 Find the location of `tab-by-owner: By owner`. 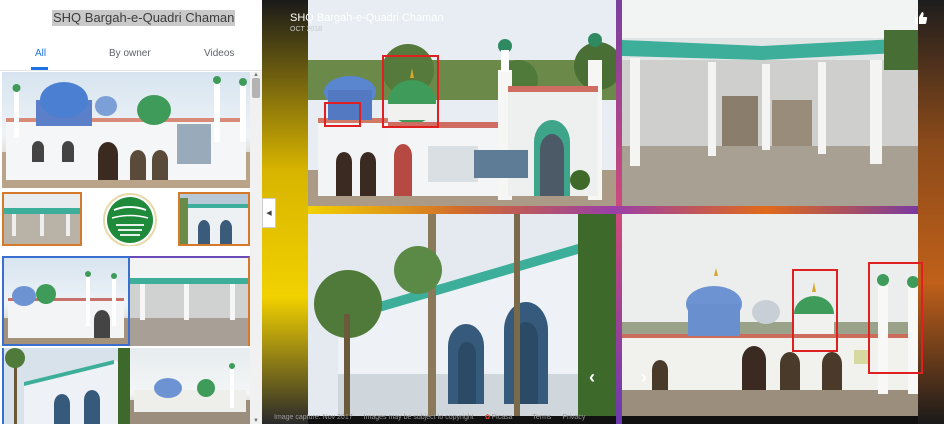

tab-by-owner: By owner is located at coordinates (130, 53).